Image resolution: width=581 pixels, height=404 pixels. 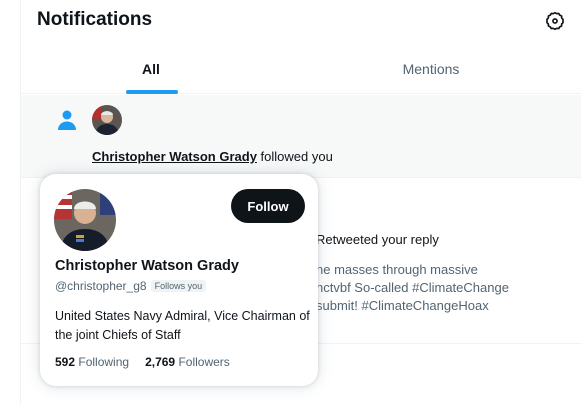 I want to click on profile-name: Christopher Watson Grady, so click(x=147, y=266).